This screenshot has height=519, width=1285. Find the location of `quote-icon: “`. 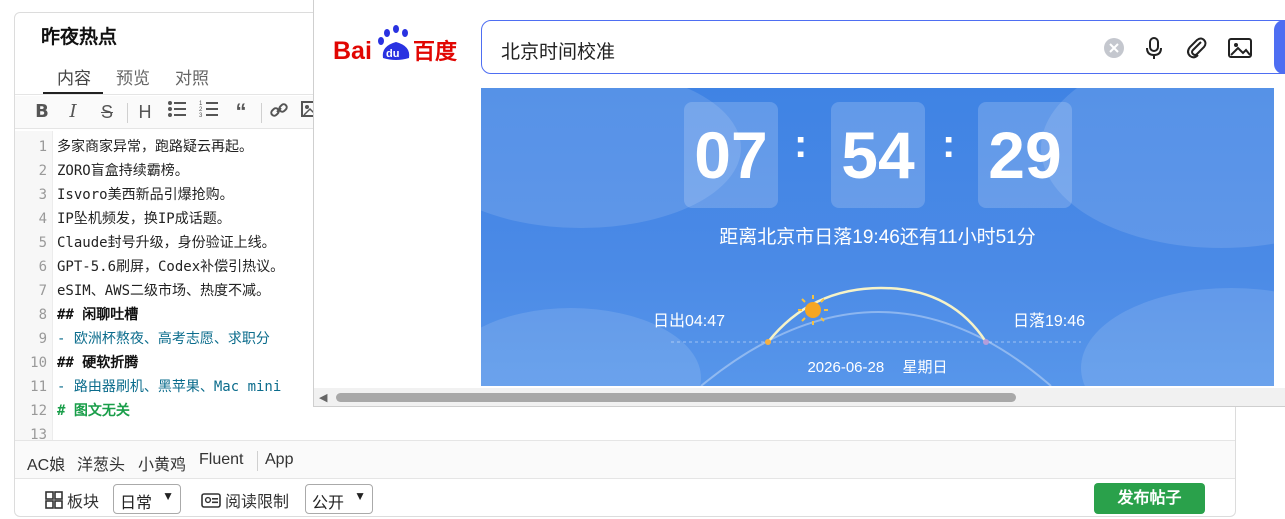

quote-icon: “ is located at coordinates (241, 112).